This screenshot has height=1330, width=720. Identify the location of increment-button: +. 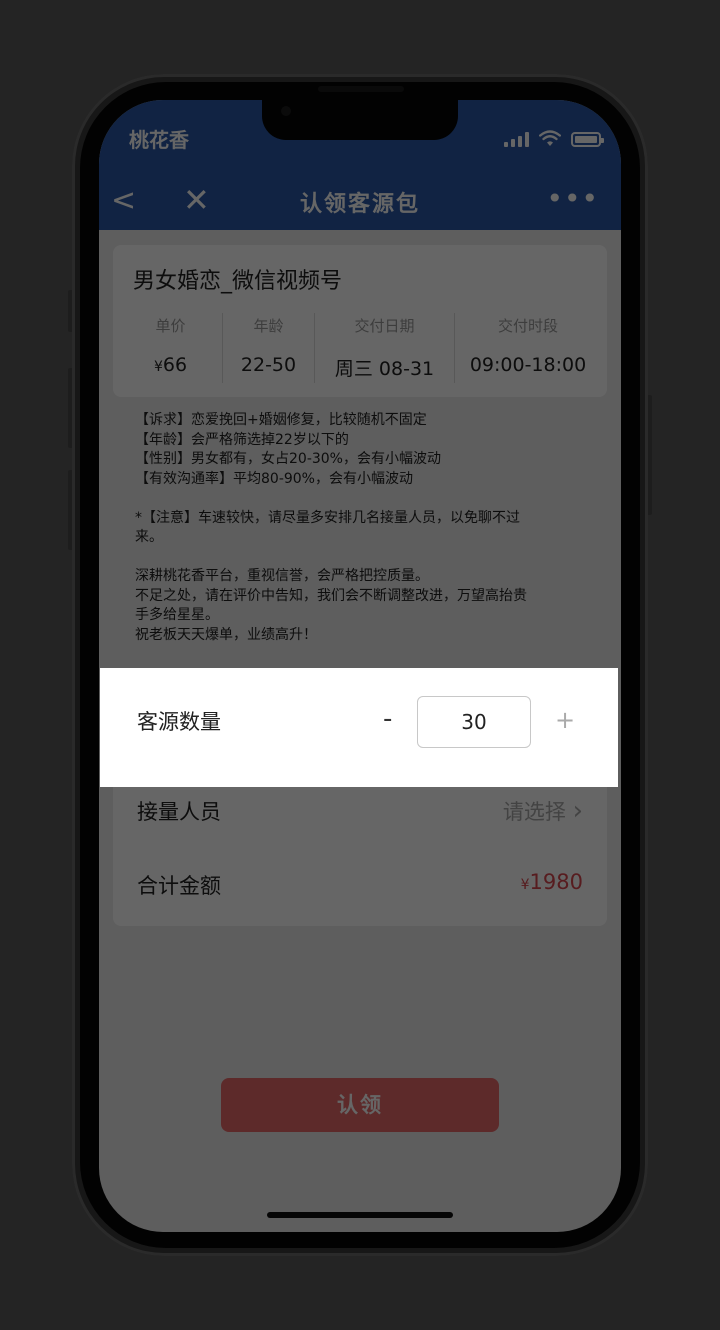
(565, 720).